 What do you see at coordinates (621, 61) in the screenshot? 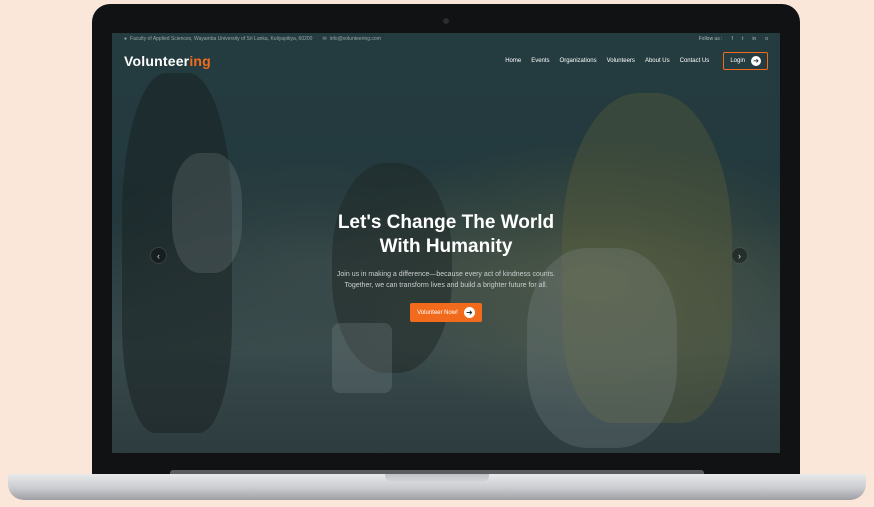
I see `nav-volunteers: Volunteers` at bounding box center [621, 61].